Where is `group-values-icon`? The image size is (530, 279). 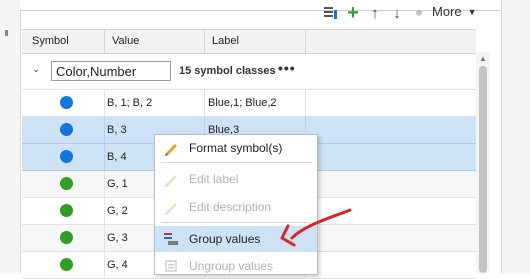 group-values-icon is located at coordinates (171, 239).